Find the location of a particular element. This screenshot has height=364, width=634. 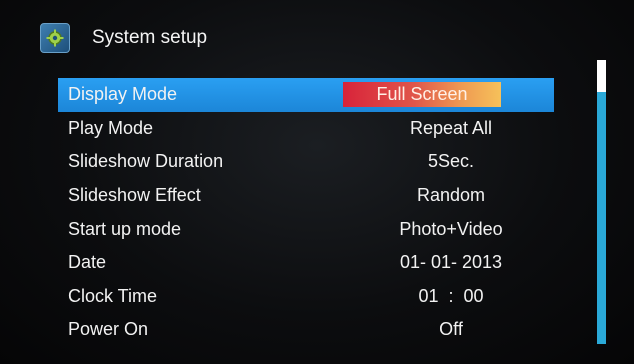

menu-item-value: Off is located at coordinates (456, 329).